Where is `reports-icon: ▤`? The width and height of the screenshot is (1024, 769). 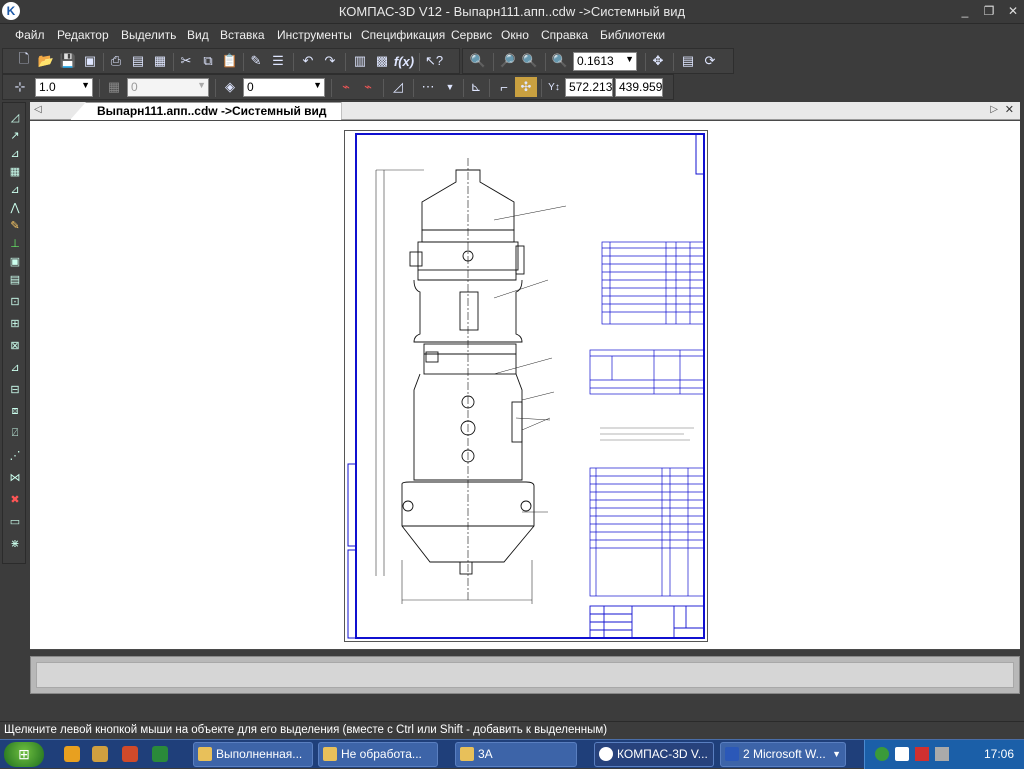 reports-icon: ▤ is located at coordinates (15, 279).